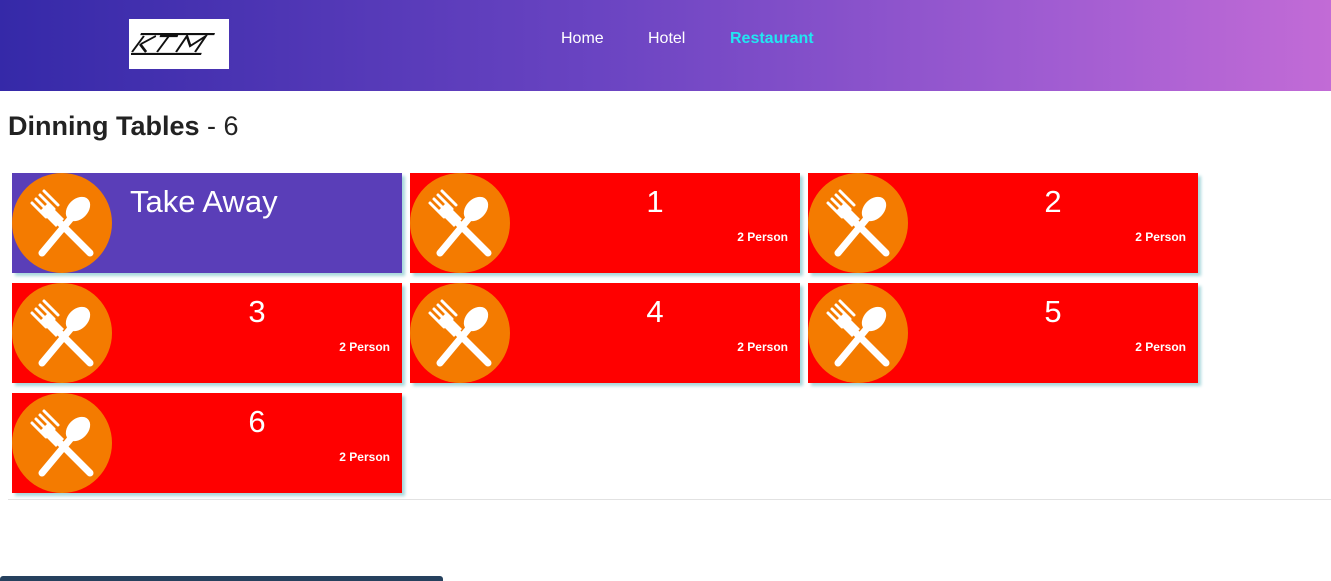  I want to click on section-divider, so click(669, 499).